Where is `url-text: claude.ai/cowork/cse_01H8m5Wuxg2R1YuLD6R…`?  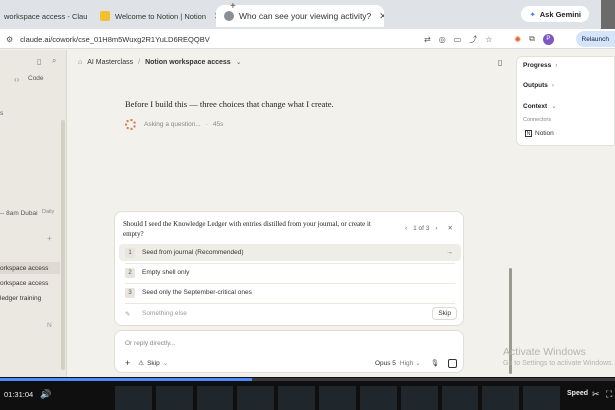 url-text: claude.ai/cowork/cse_01H8m5Wuxg2R1YuLD6R… is located at coordinates (115, 39).